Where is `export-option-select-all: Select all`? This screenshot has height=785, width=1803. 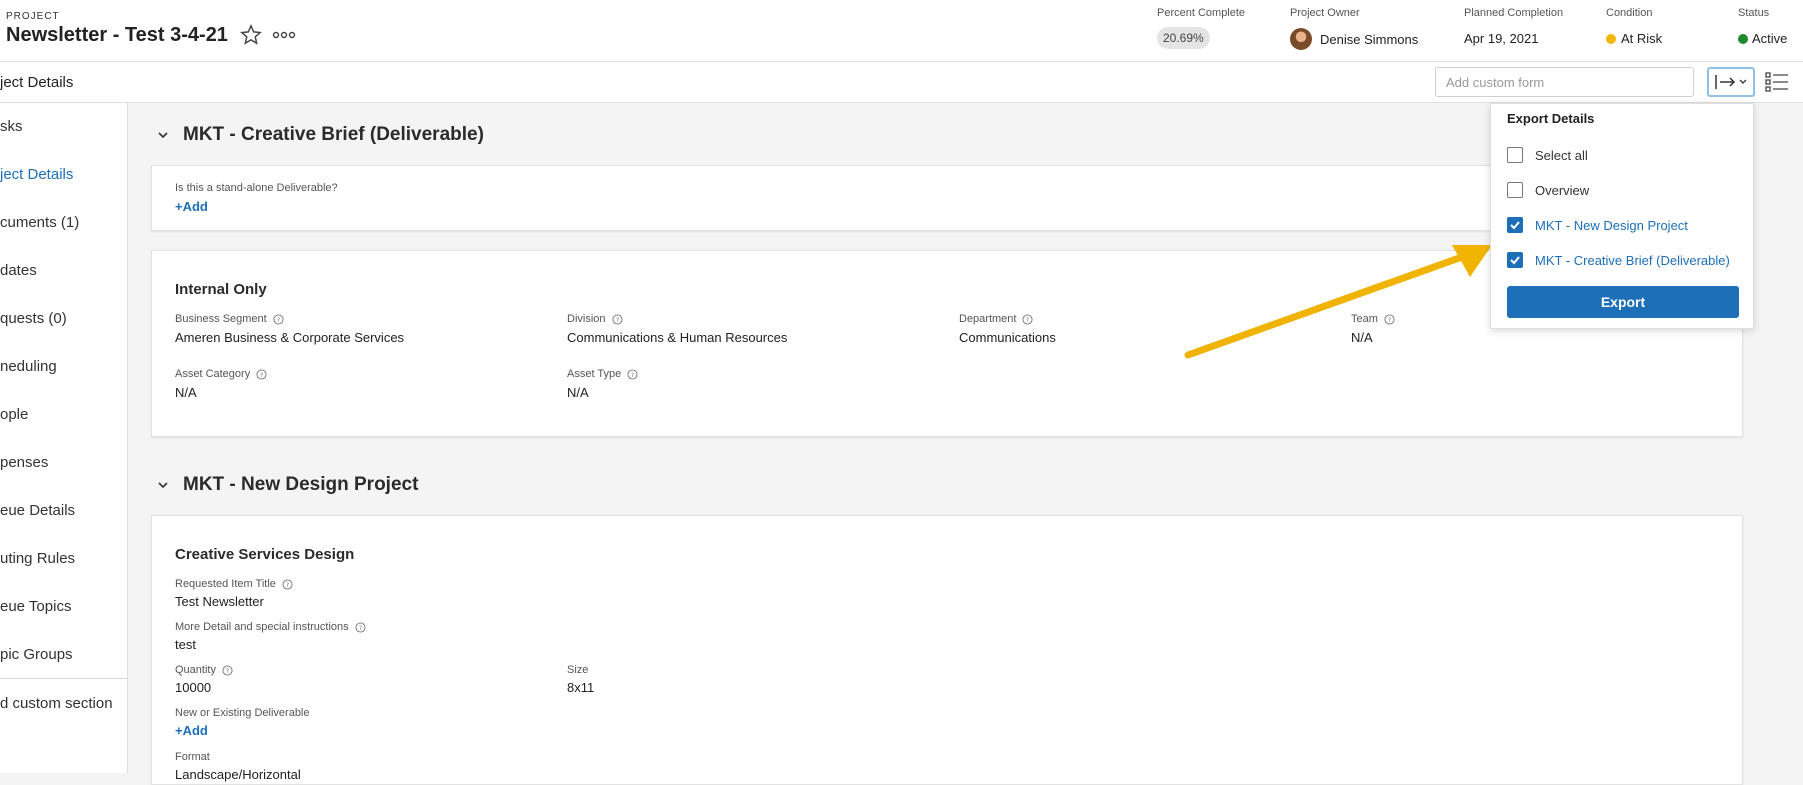
export-option-select-all: Select all is located at coordinates (1547, 155).